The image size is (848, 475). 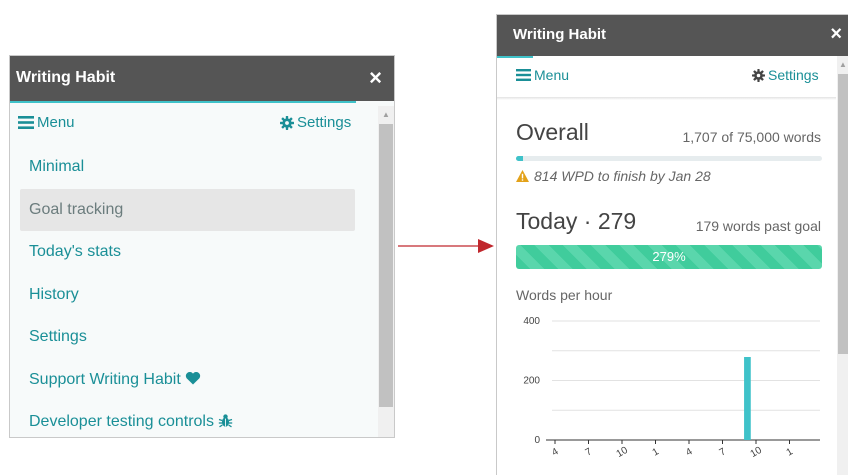 I want to click on y-tick-label: 400, so click(x=531, y=321).